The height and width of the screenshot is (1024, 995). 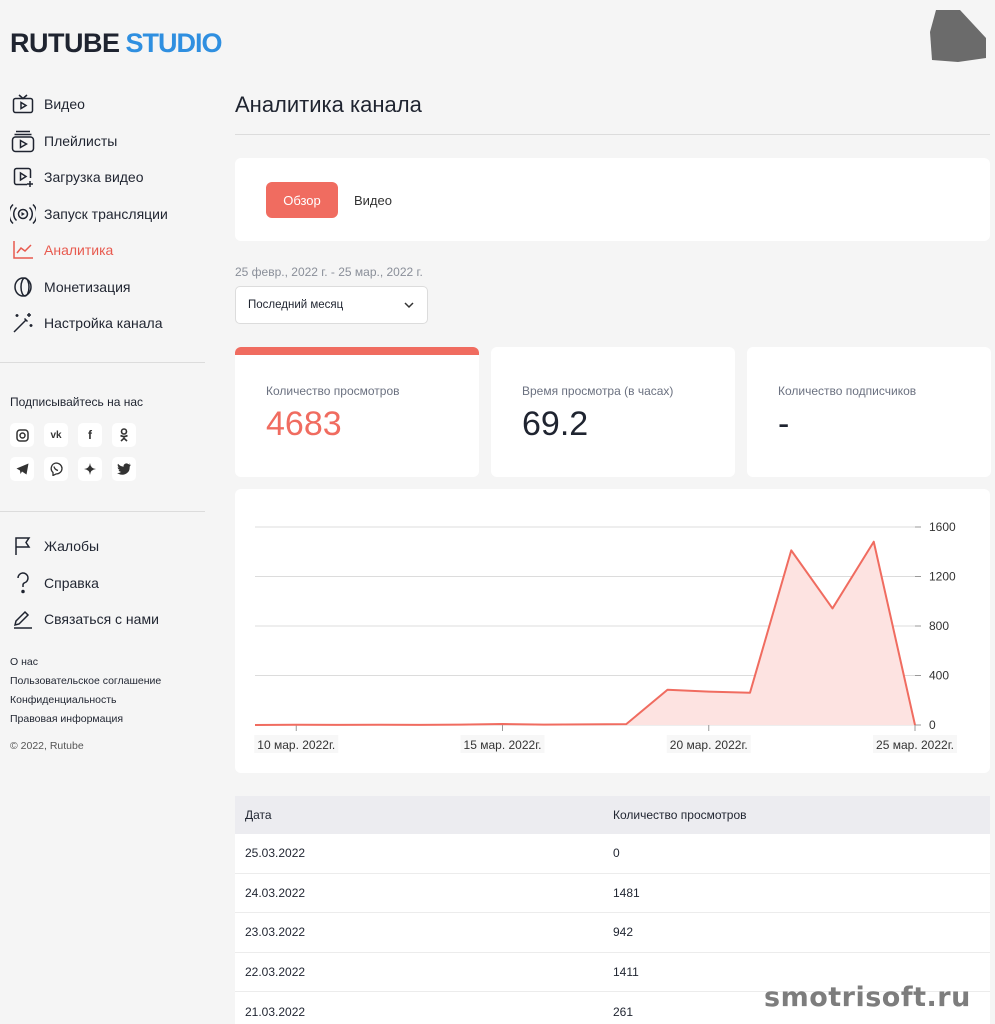 I want to click on stat-label: Количество просмотров, so click(x=333, y=391).